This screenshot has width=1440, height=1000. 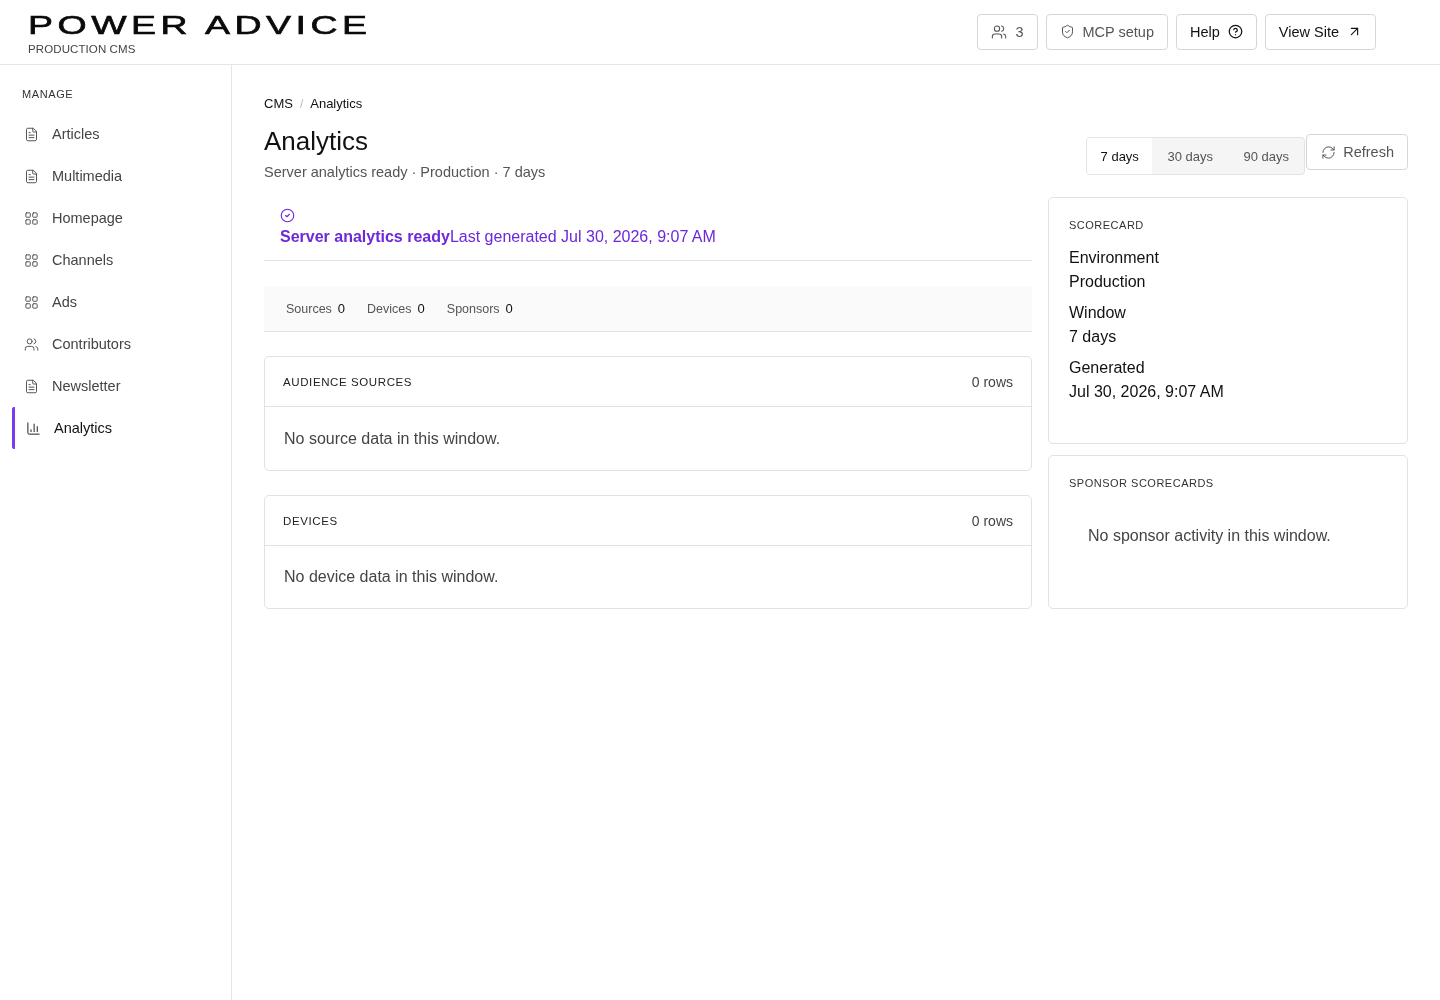 What do you see at coordinates (33, 428) in the screenshot?
I see `bar-chart-icon` at bounding box center [33, 428].